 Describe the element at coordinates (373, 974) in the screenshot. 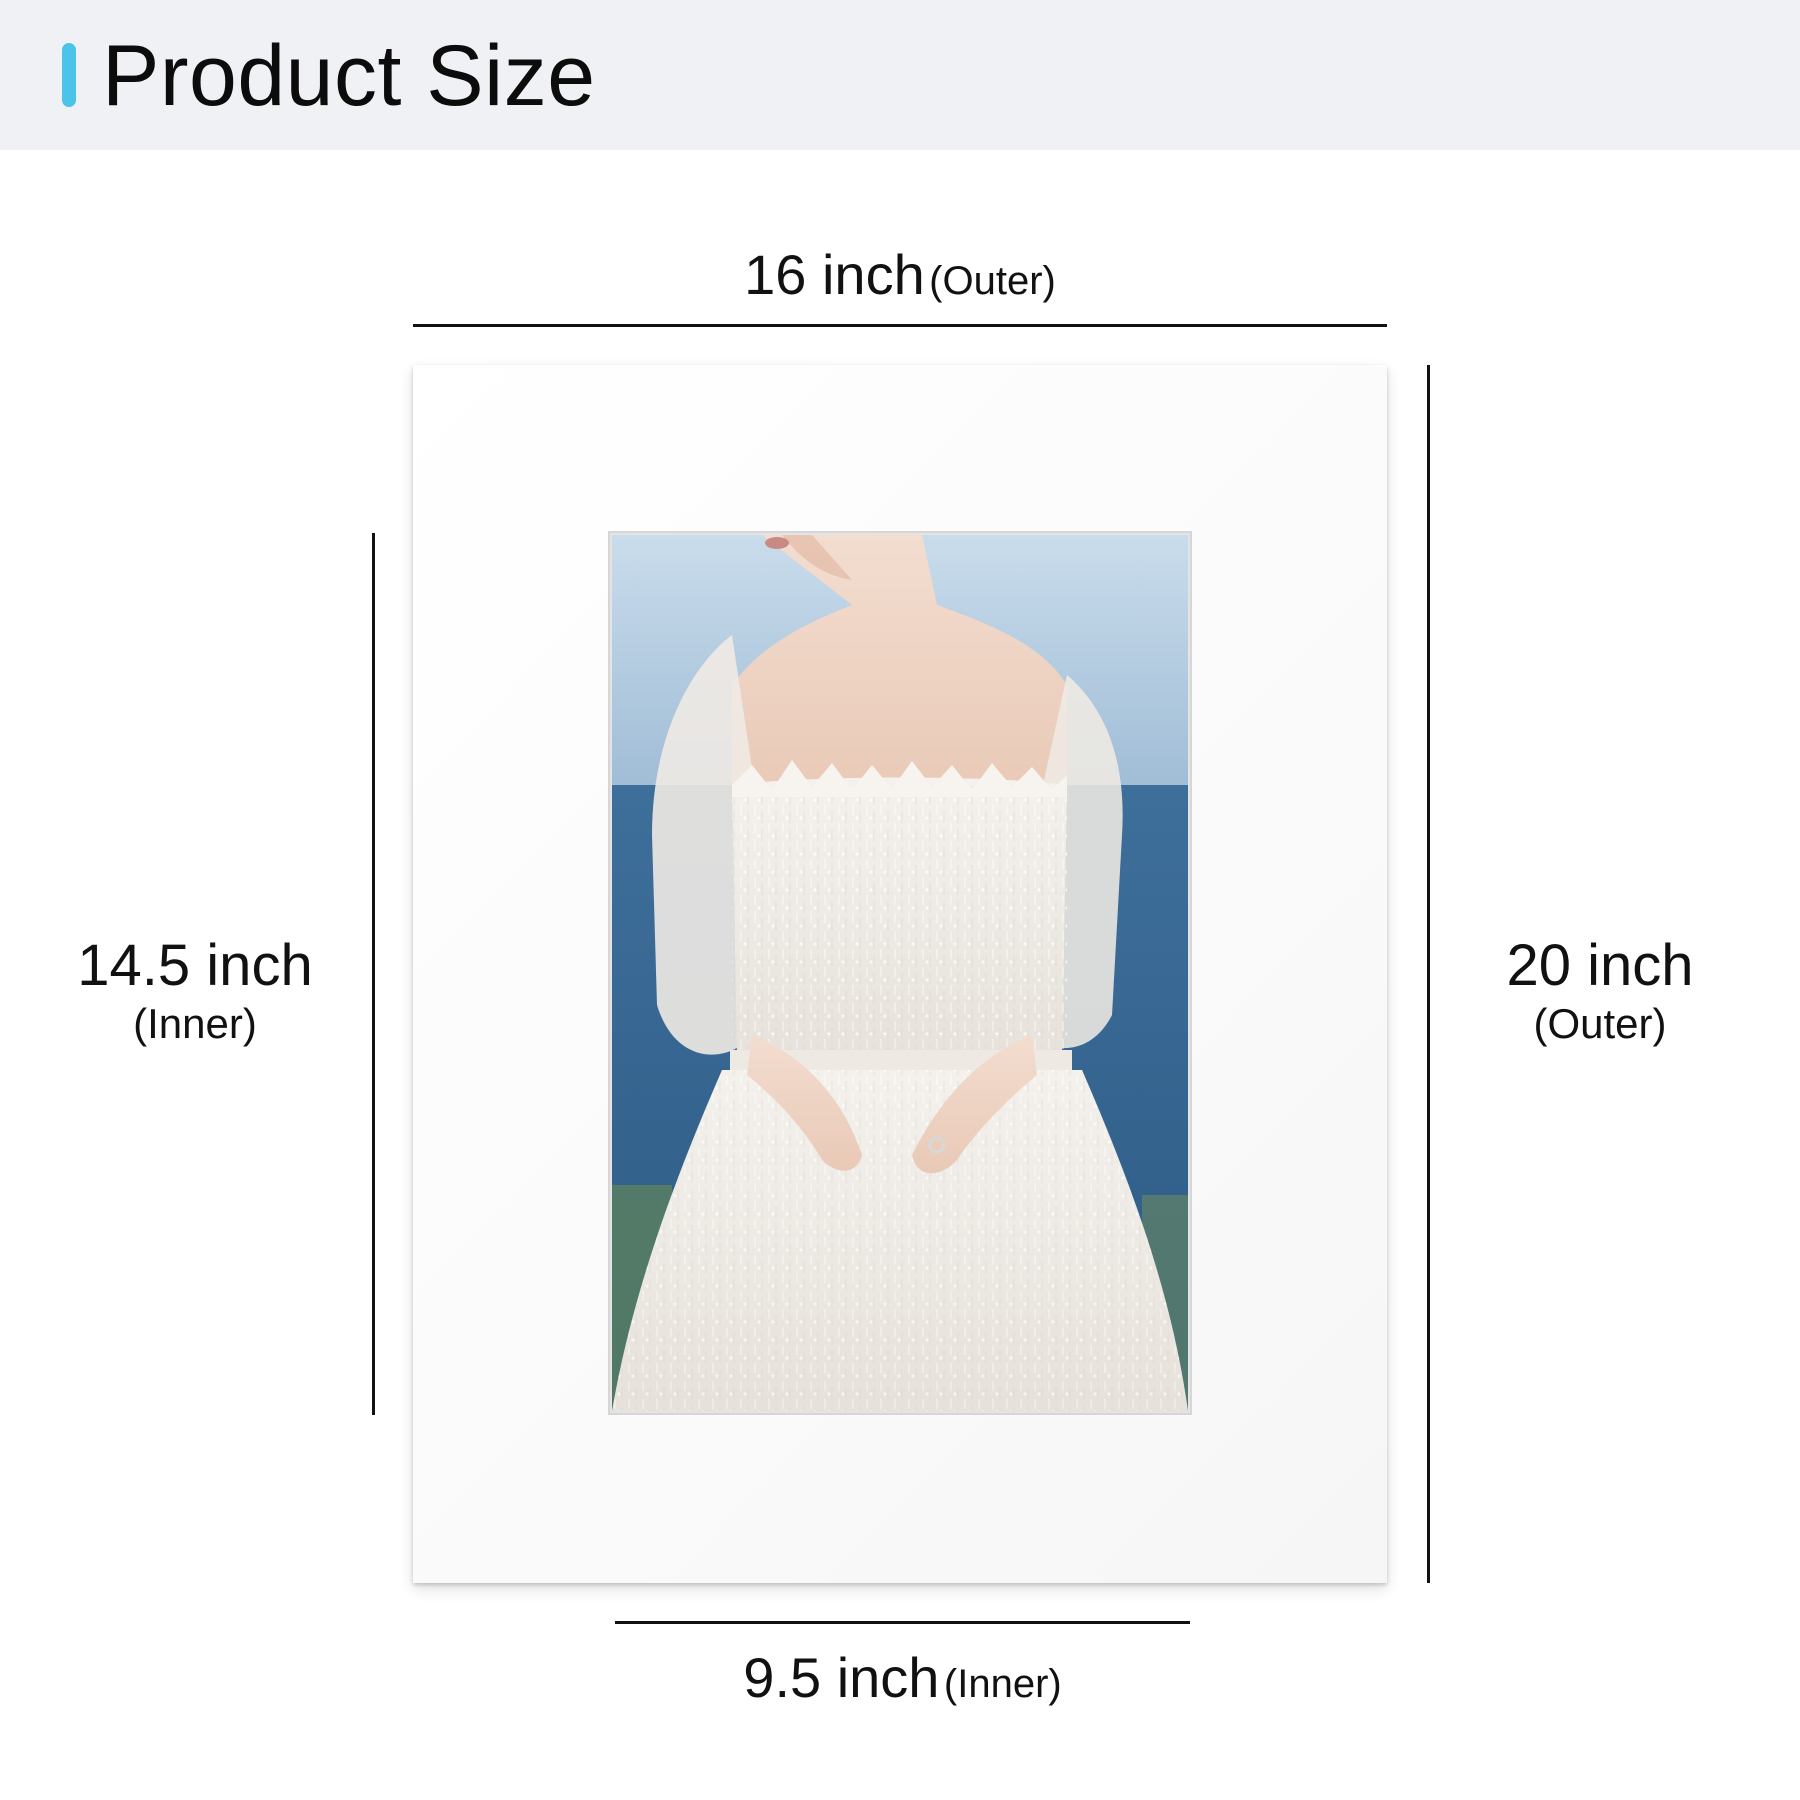

I see `left-dimension-line` at that location.